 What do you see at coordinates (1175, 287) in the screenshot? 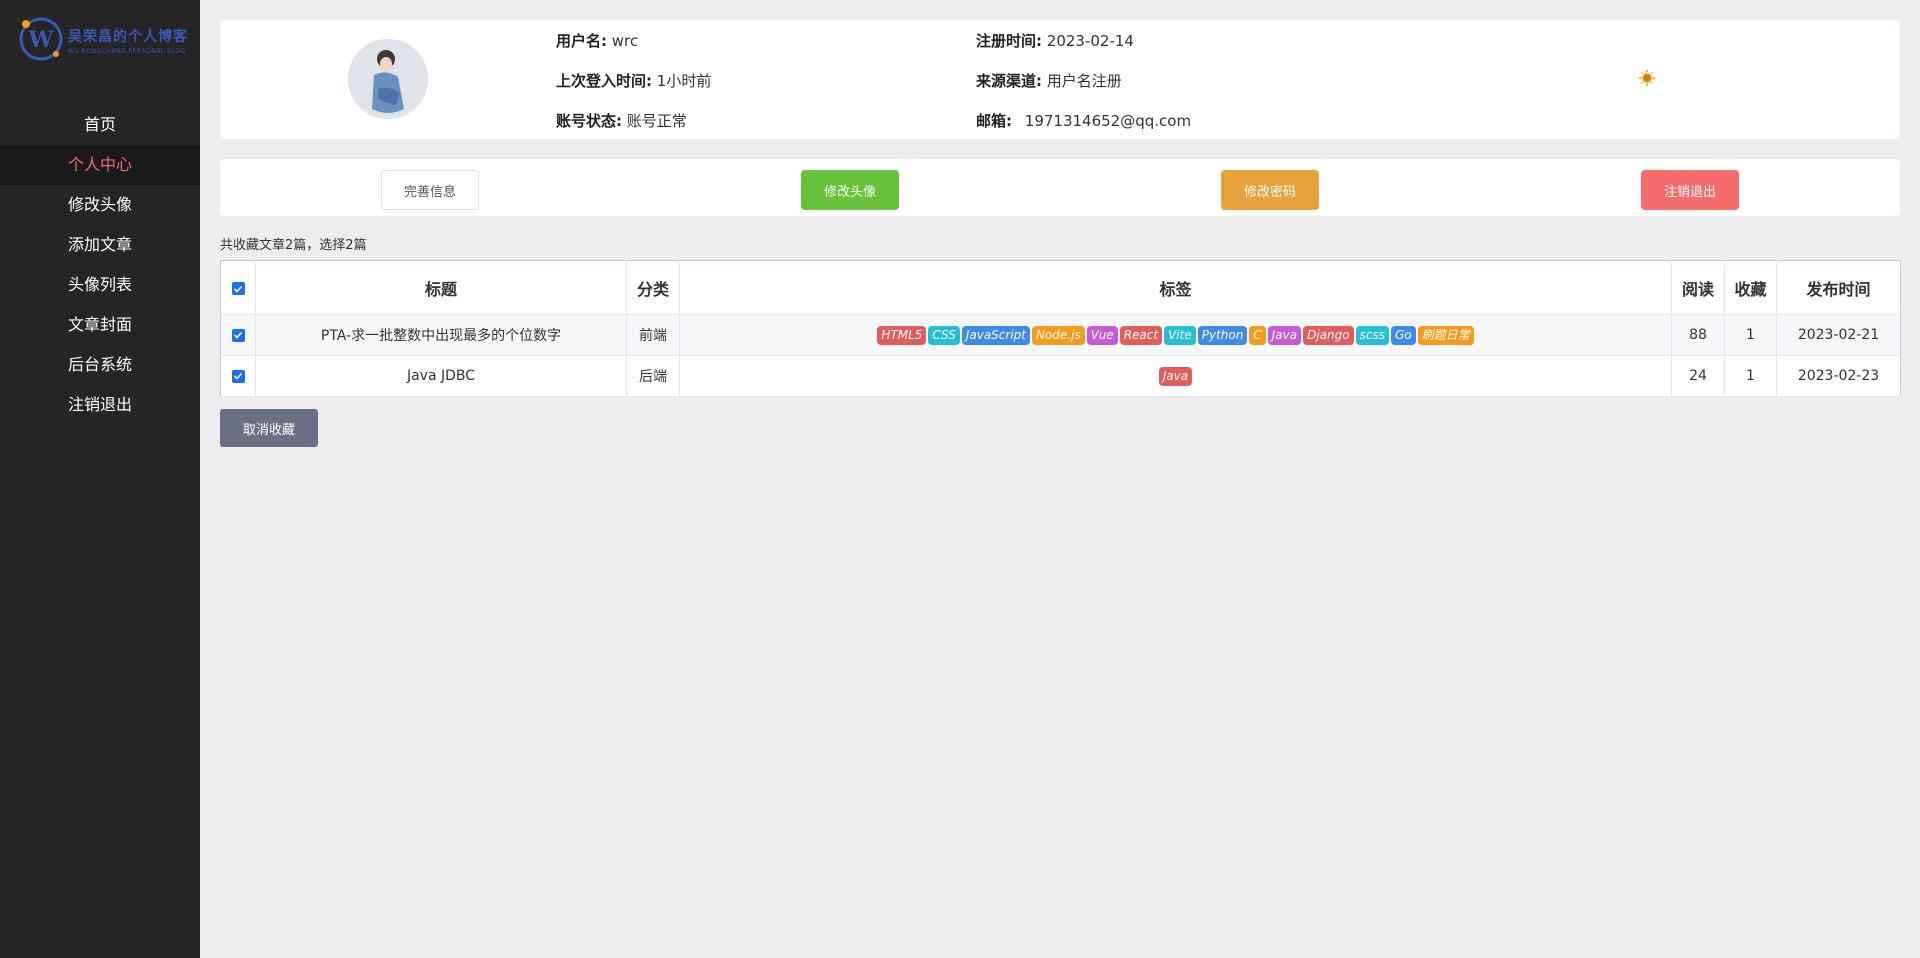
I see `header-tags: 标签` at bounding box center [1175, 287].